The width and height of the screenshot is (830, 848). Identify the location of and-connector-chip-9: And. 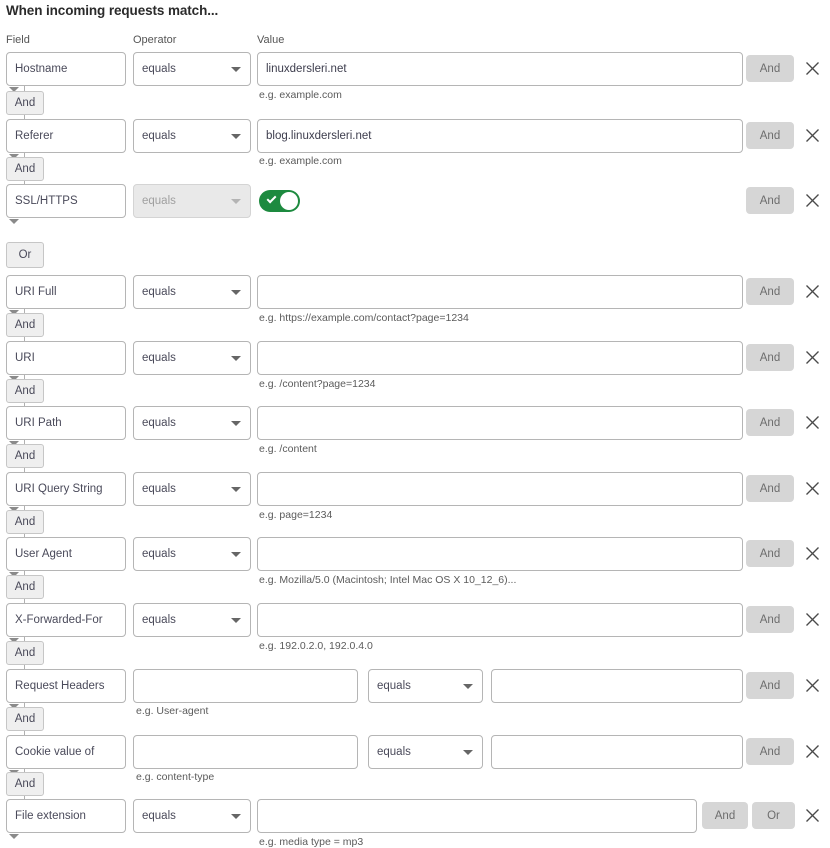
(25, 719).